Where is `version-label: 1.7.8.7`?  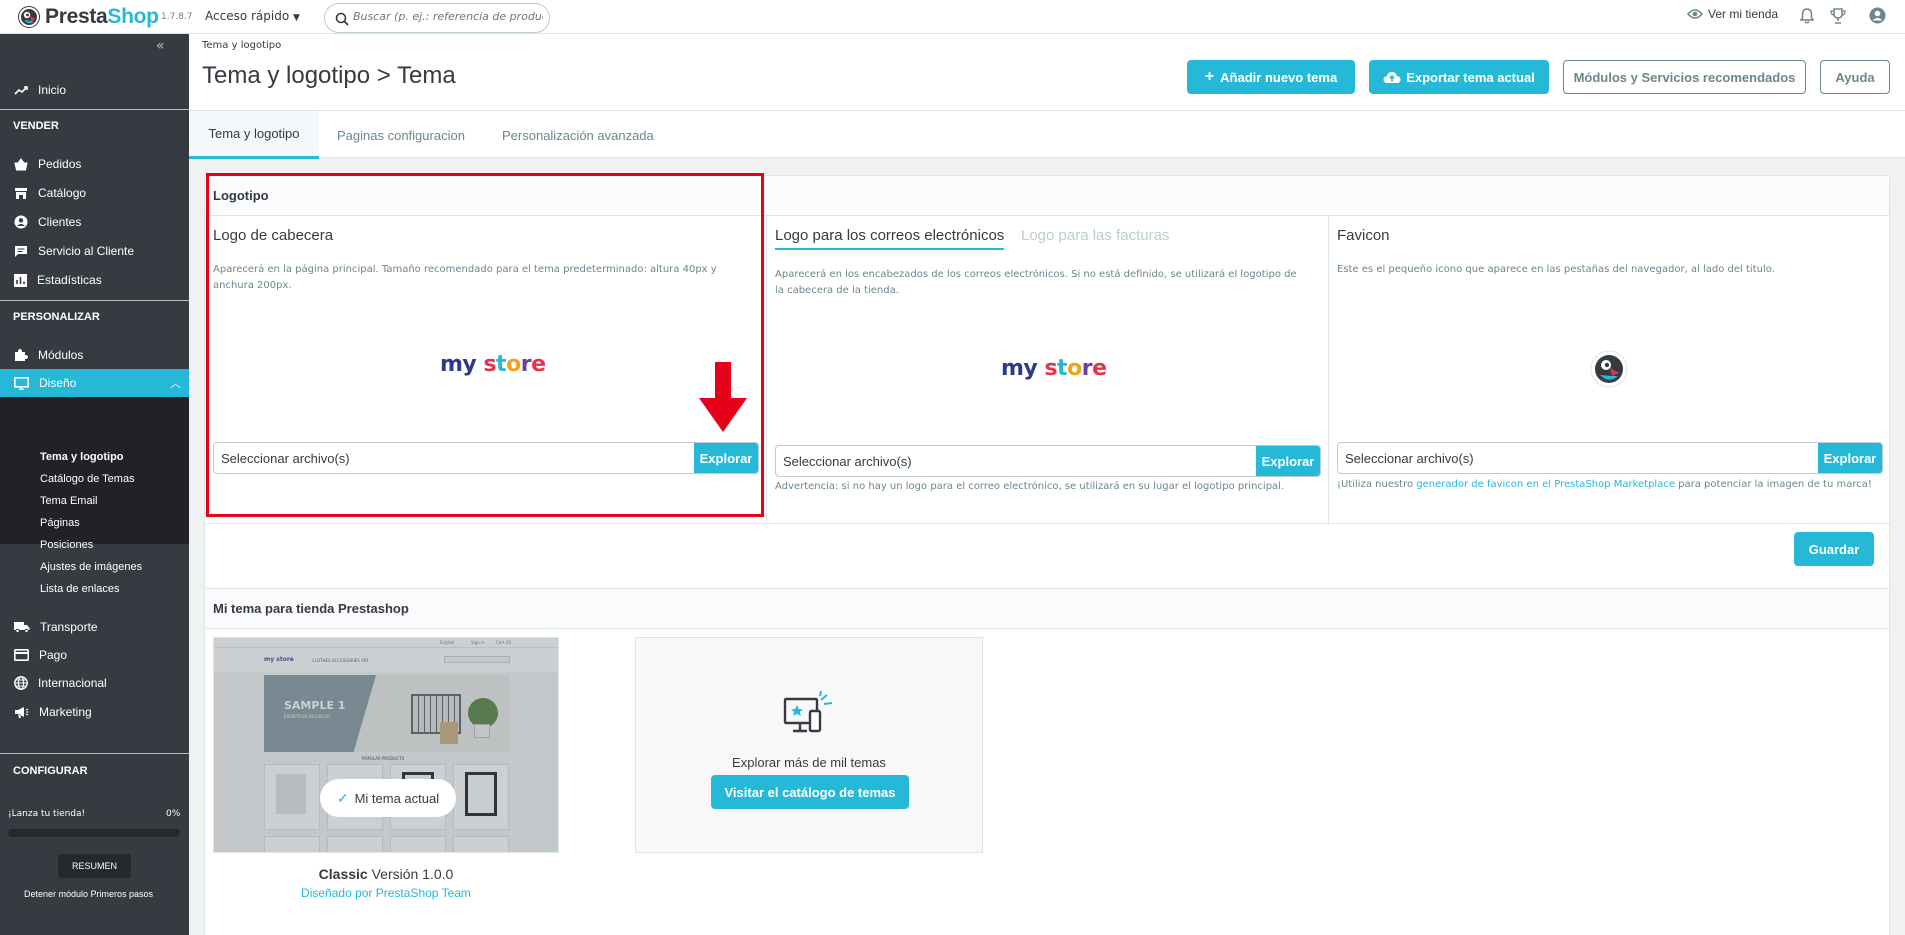
version-label: 1.7.8.7 is located at coordinates (177, 17).